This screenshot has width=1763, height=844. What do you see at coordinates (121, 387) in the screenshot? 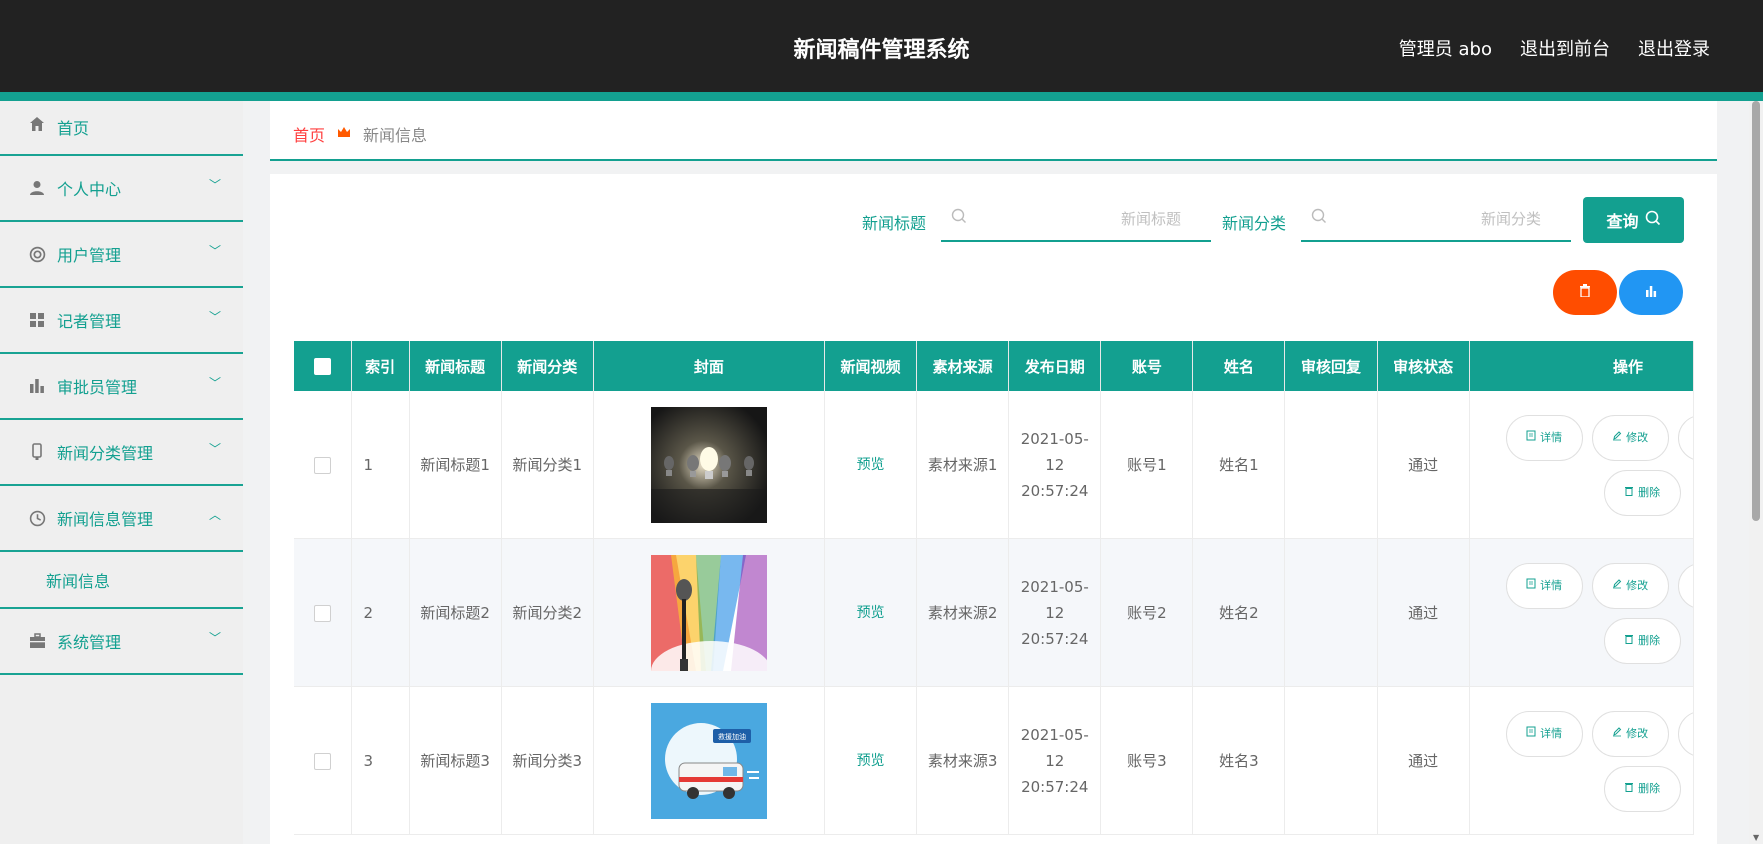
I see `sidebar-item-approver-management: 审批员管理 ﹀` at bounding box center [121, 387].